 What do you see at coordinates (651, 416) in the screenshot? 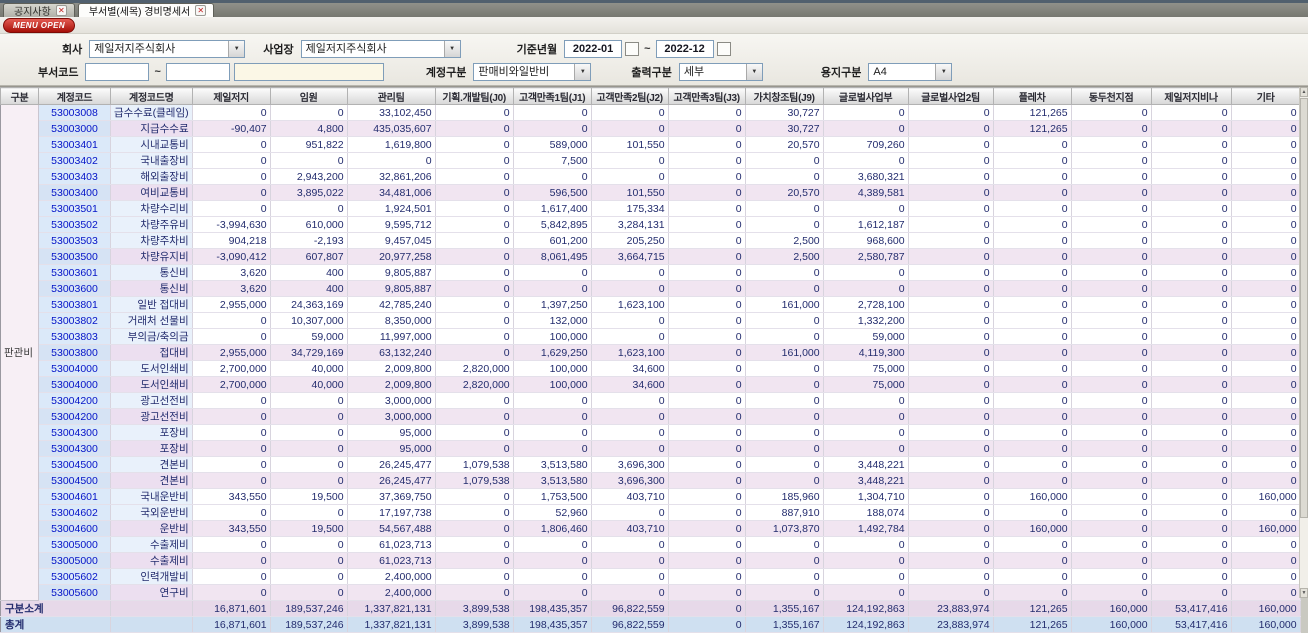
I see `table-row: 53004200 광고선전비 0 0 3,000,000 0 0 0 0 0 0 0 0 0 0 0` at bounding box center [651, 416].